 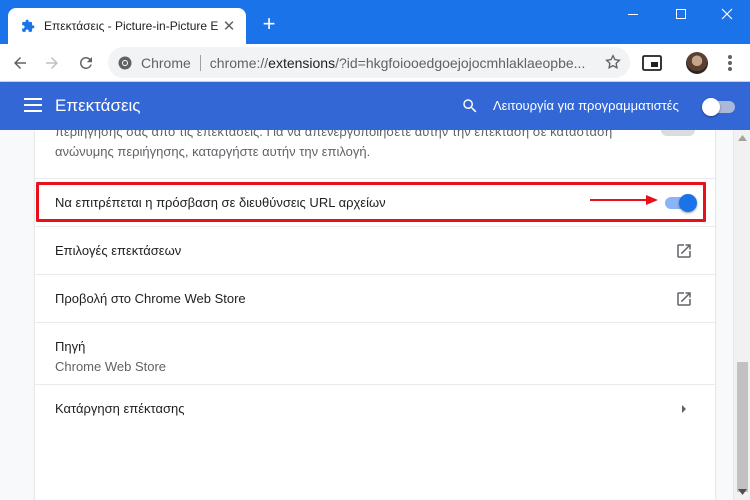 I want to click on source-value: Chrome Web Store, so click(x=111, y=366).